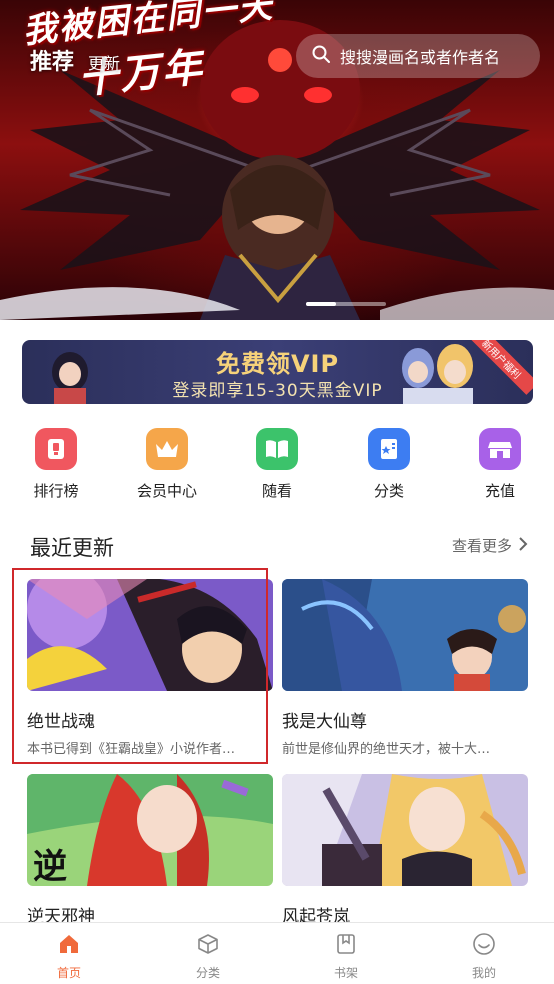  What do you see at coordinates (72, 548) in the screenshot?
I see `section-title-recent: 最近更新` at bounding box center [72, 548].